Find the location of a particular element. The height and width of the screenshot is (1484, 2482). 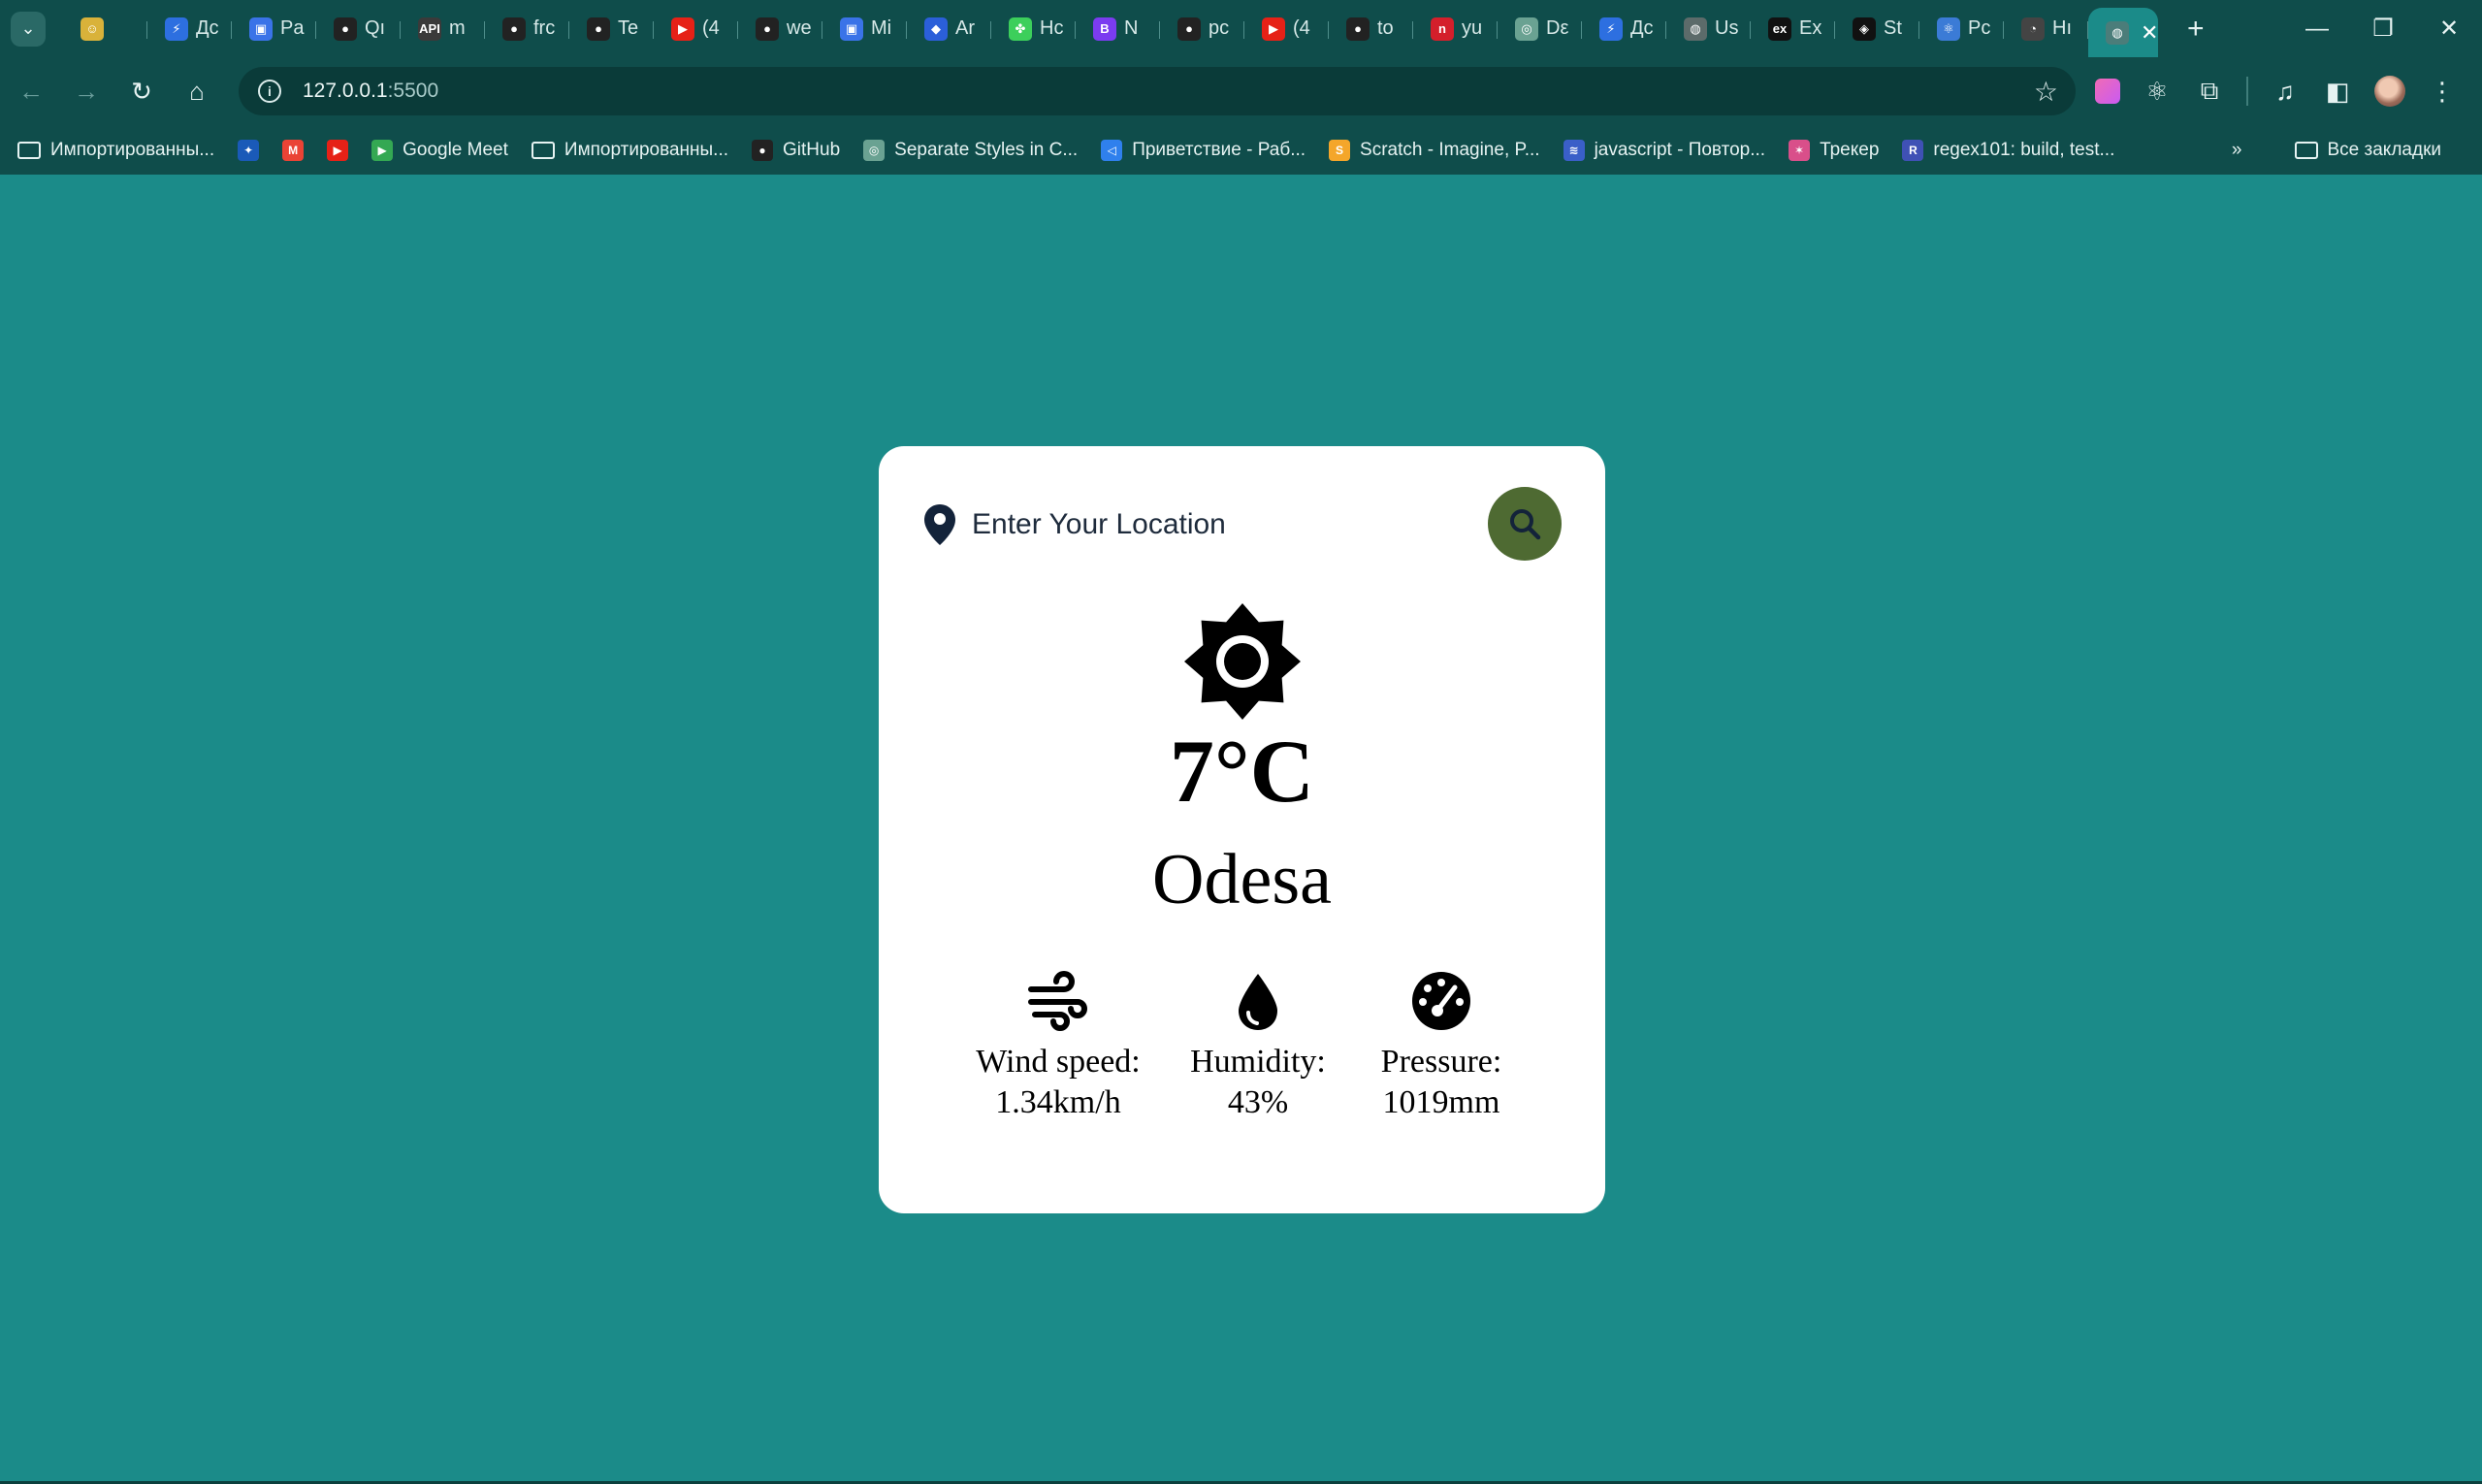

browser-tab: ● Te is located at coordinates (611, 29).